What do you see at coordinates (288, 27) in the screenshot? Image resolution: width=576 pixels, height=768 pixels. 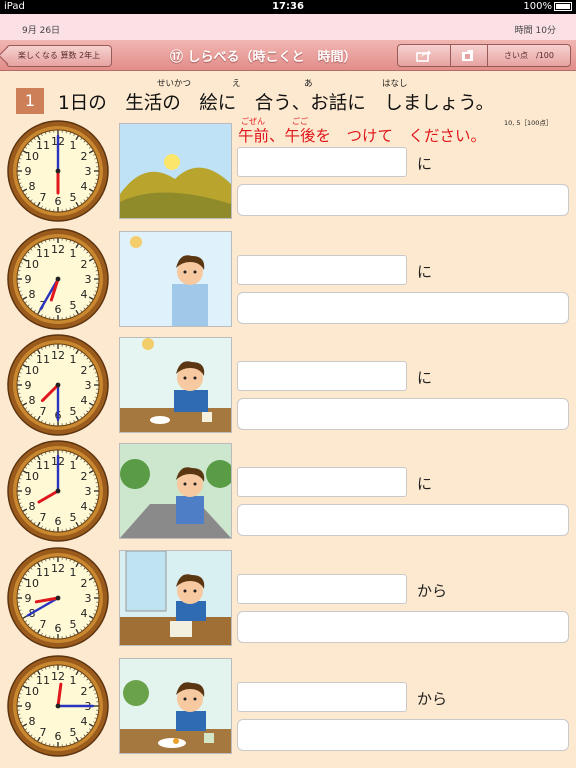 I see `info-bar: 9月 26日 時間 10分` at bounding box center [288, 27].